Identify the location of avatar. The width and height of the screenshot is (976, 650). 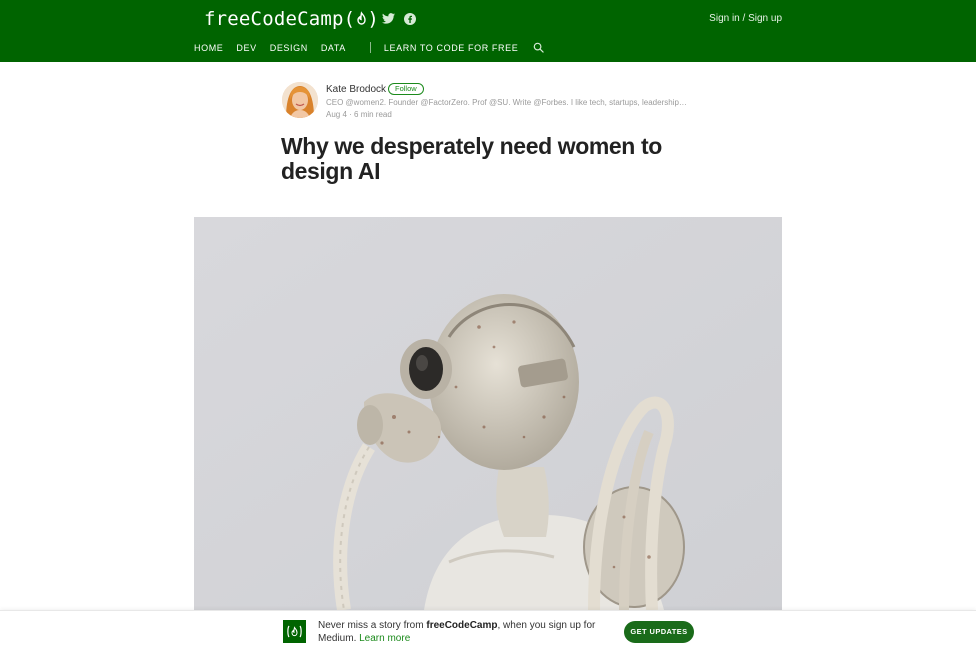
(300, 100).